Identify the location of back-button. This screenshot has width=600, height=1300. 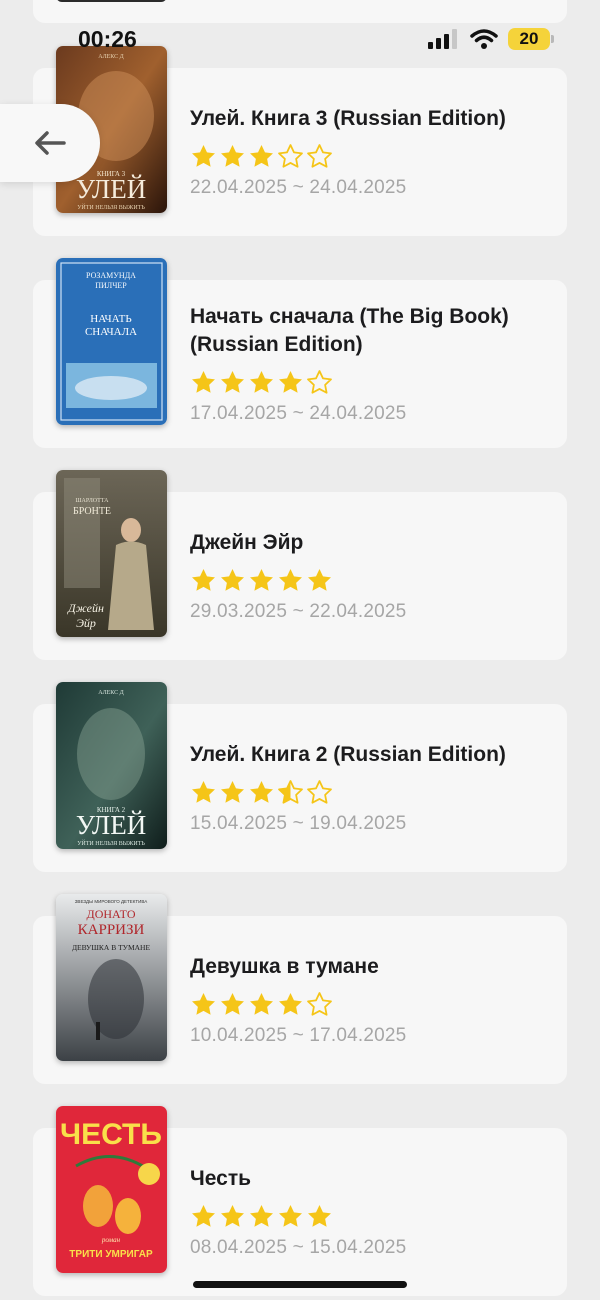
(50, 143).